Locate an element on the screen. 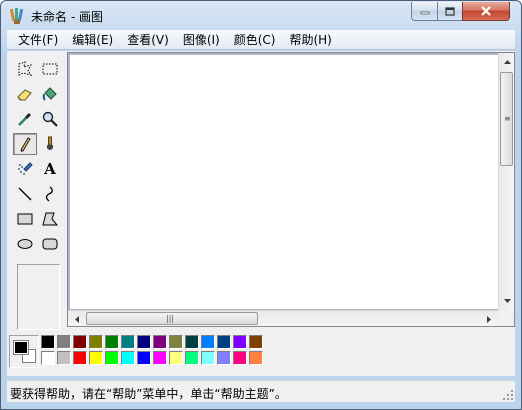 The image size is (522, 410). close-button is located at coordinates (486, 11).